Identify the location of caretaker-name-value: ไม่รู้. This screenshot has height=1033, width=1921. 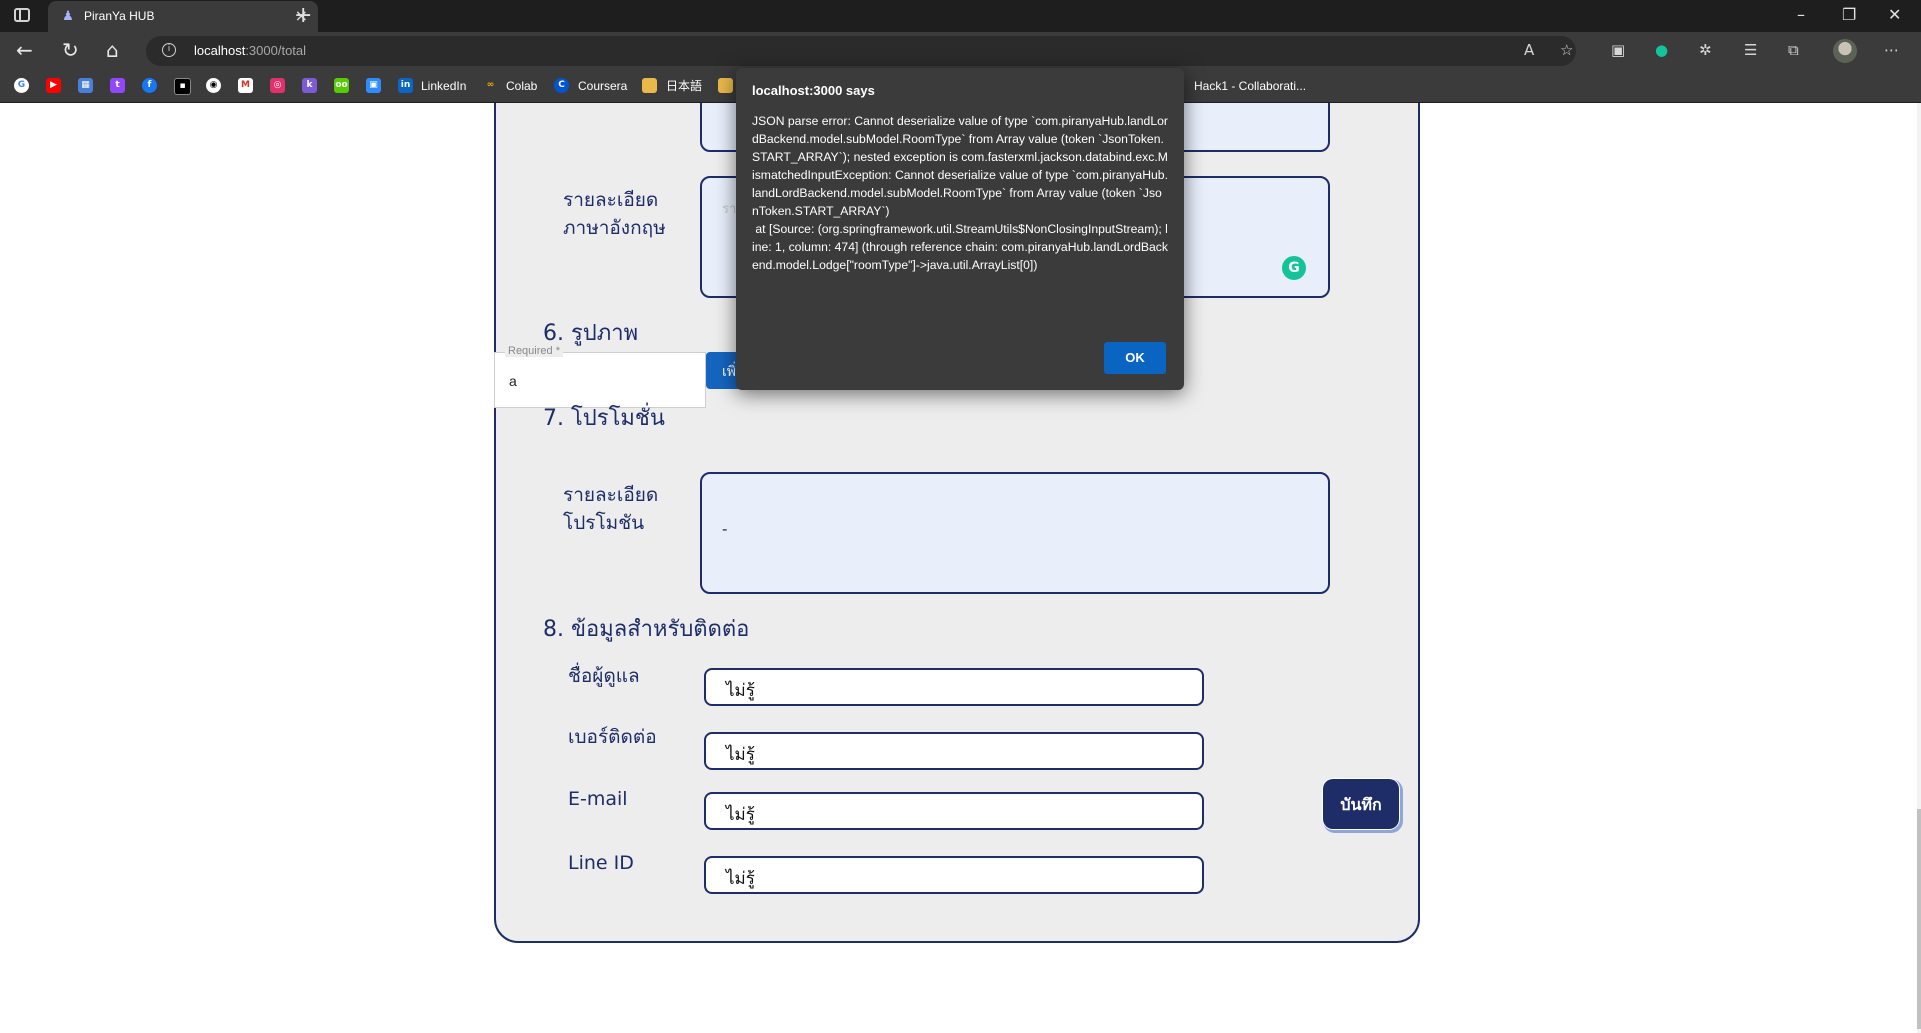
(740, 691).